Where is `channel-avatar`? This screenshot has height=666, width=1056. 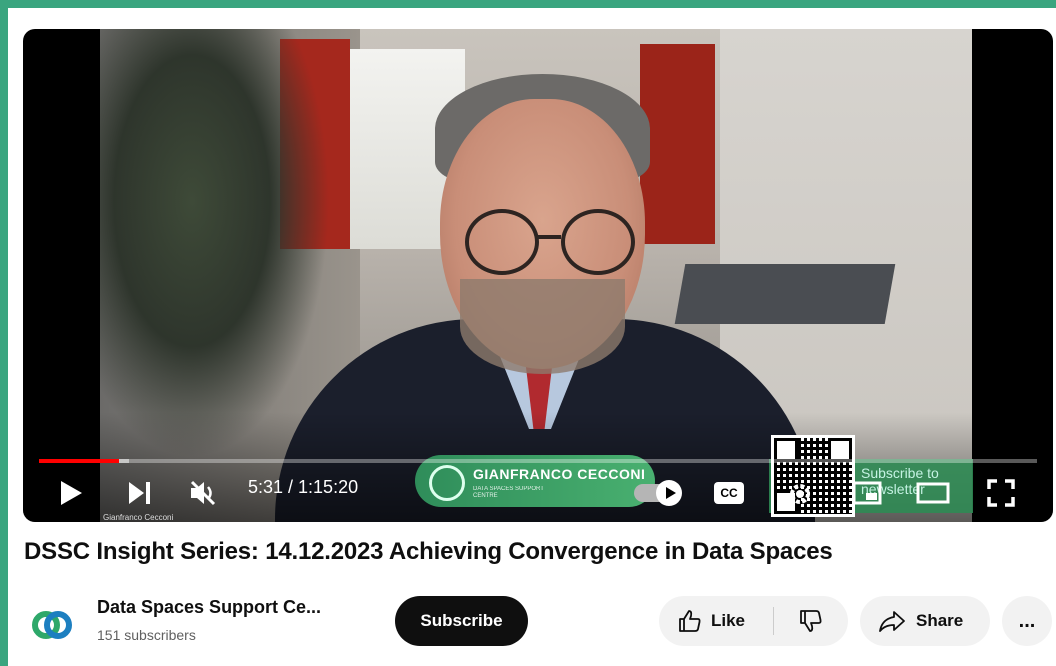
channel-avatar is located at coordinates (52, 625).